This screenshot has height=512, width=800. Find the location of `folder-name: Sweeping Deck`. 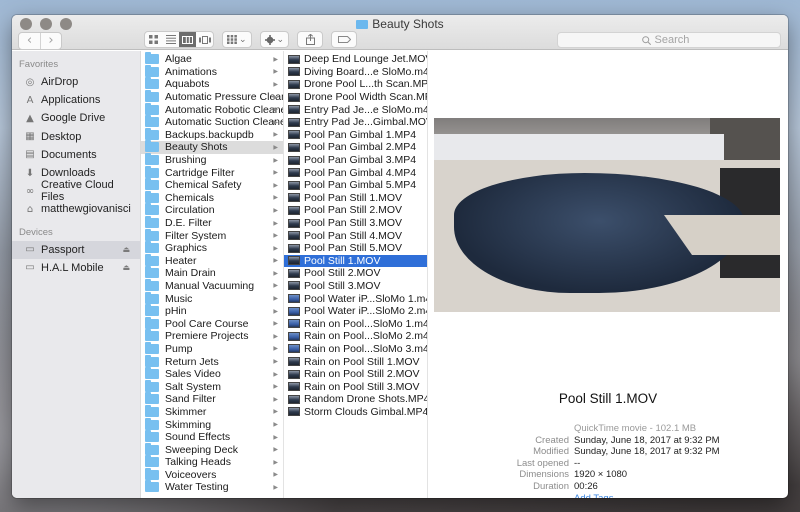

folder-name: Sweeping Deck is located at coordinates (201, 449).